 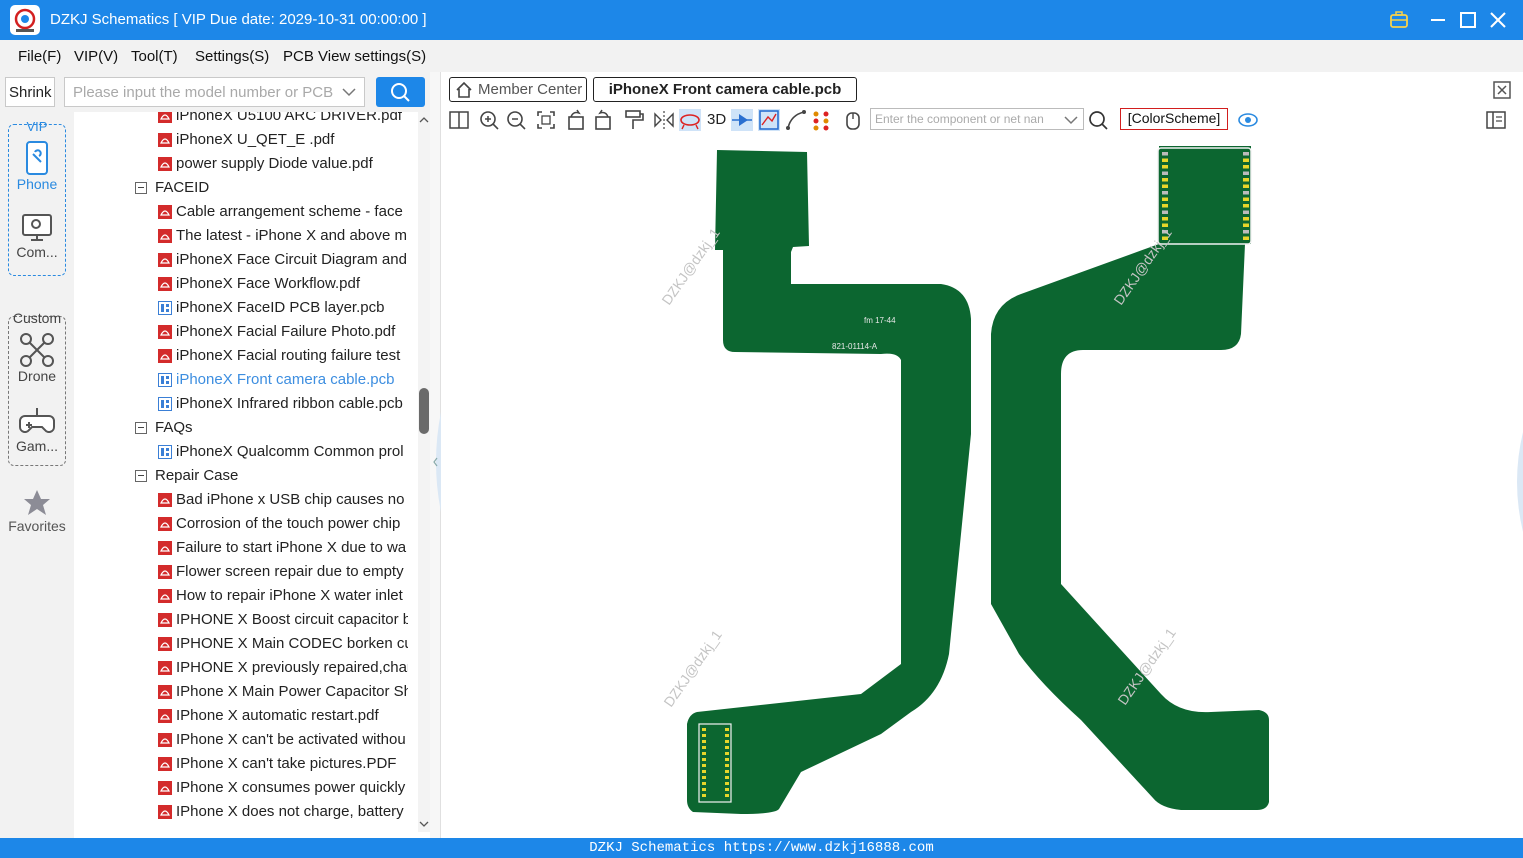 What do you see at coordinates (283, 452) in the screenshot?
I see `tree-item: iPhoneX Qualcomm Common prol` at bounding box center [283, 452].